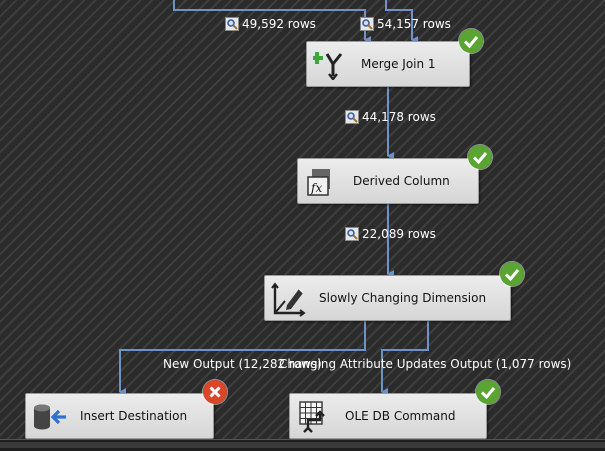 This screenshot has height=451, width=605. Describe the element at coordinates (314, 418) in the screenshot. I see `ole-db-command-icon` at that location.